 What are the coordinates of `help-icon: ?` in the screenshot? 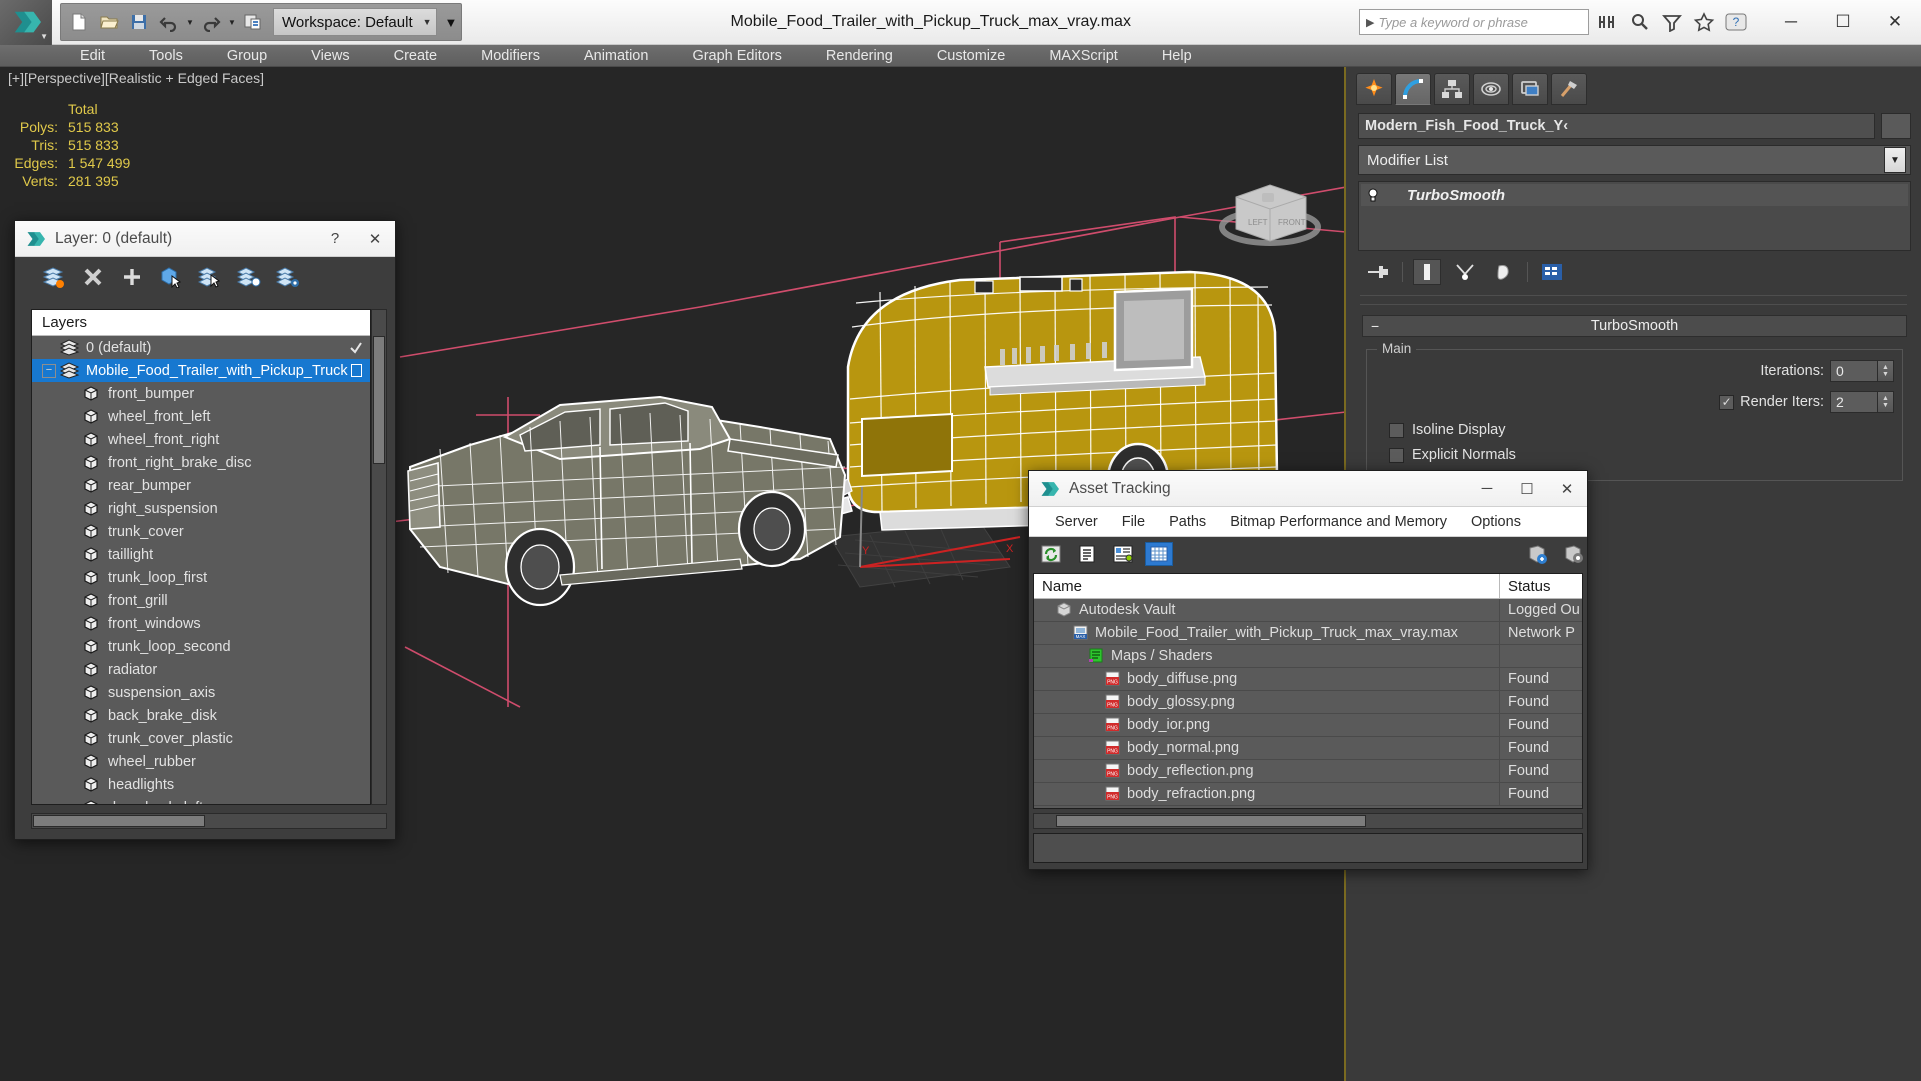 It's located at (1736, 22).